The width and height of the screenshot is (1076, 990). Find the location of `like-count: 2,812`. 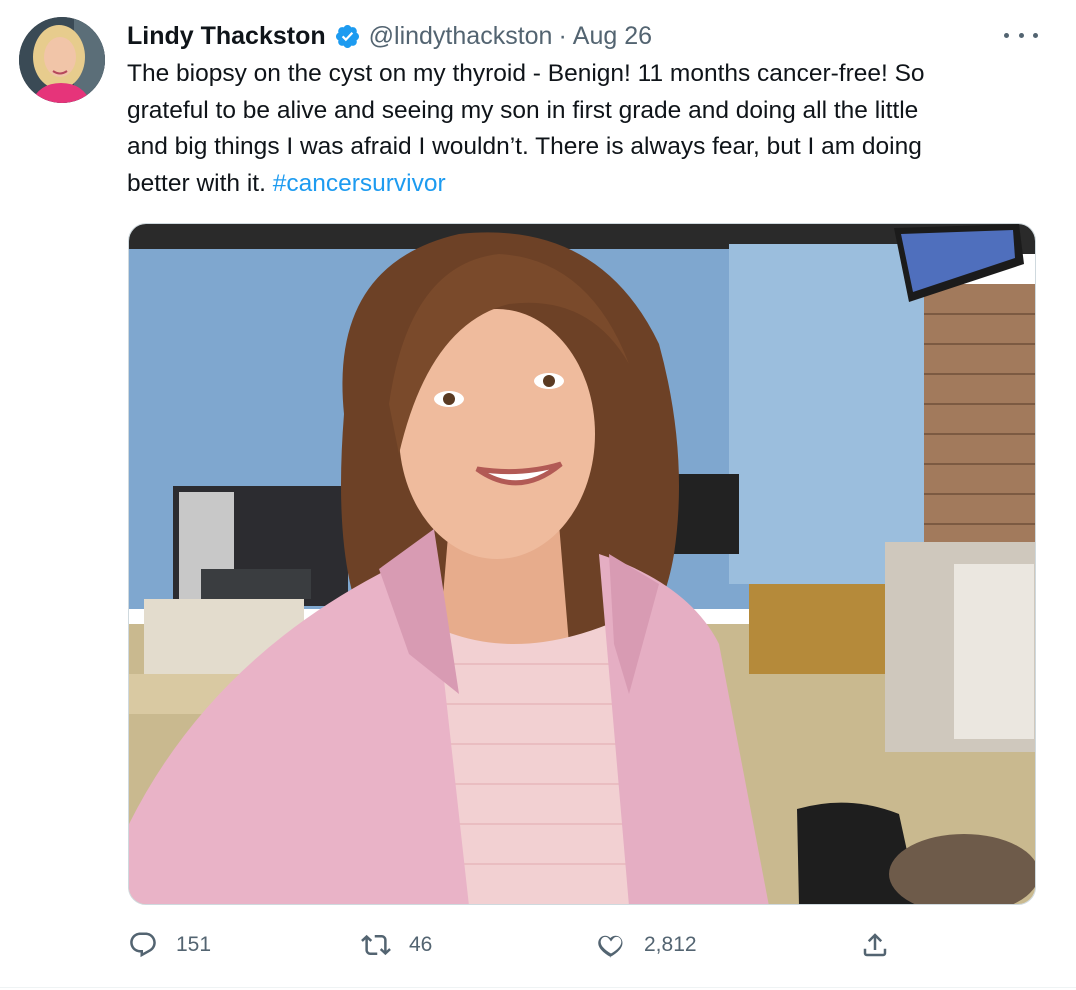

like-count: 2,812 is located at coordinates (670, 944).